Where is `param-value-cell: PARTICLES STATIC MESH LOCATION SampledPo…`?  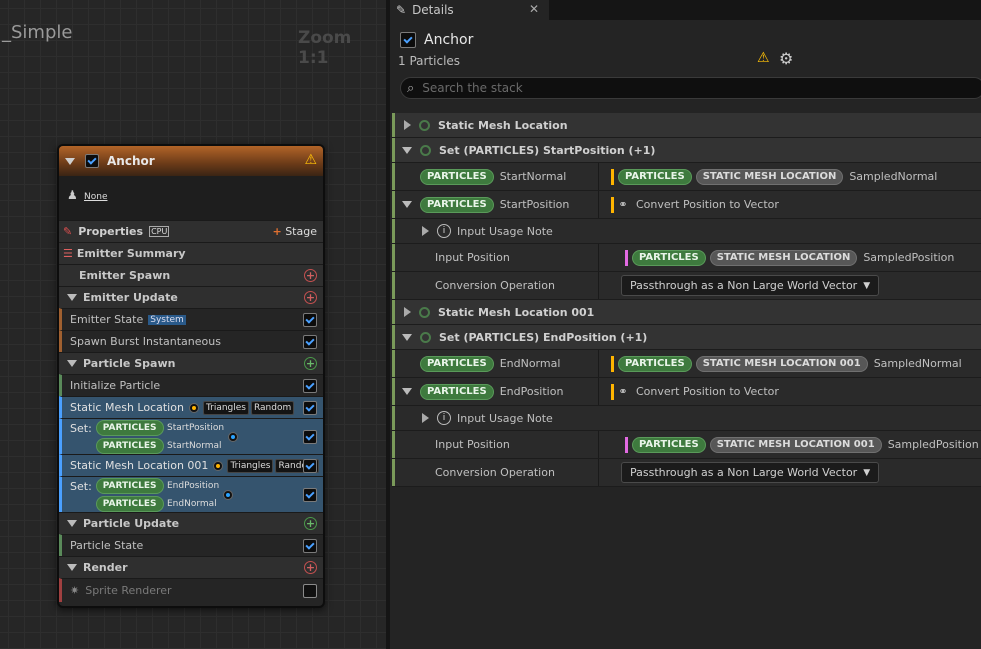 param-value-cell: PARTICLES STATIC MESH LOCATION SampledPo… is located at coordinates (790, 257).